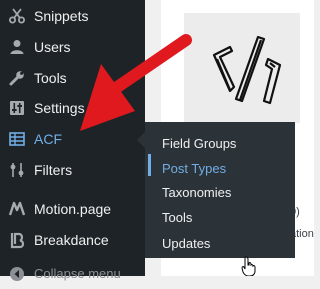  Describe the element at coordinates (196, 192) in the screenshot. I see `submenu-item-taxonomies: Taxonomies` at that location.